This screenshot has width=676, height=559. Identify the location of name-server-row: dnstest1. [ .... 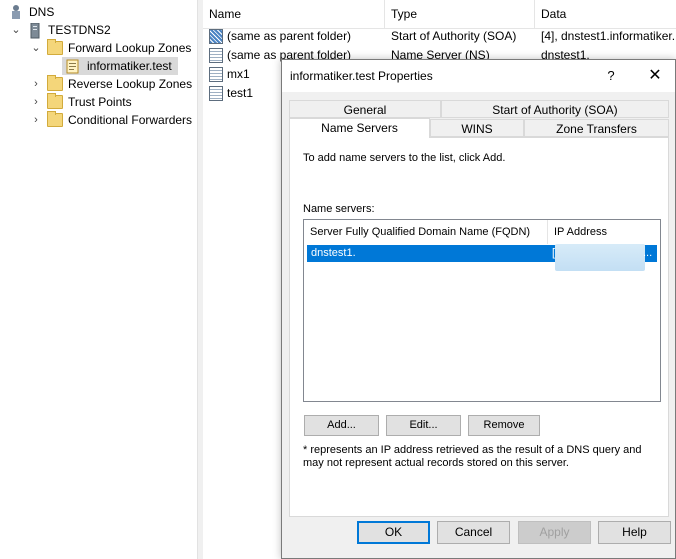
(482, 257).